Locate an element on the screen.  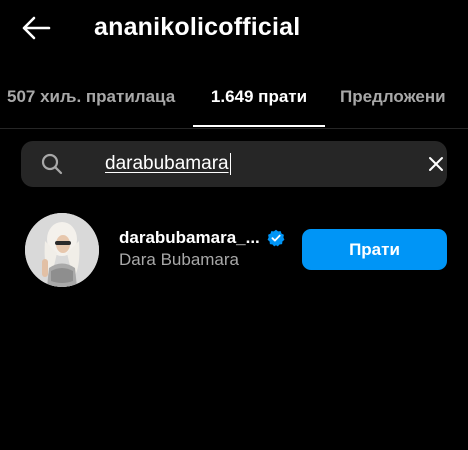
full-name: Dara Bubamara is located at coordinates (179, 259).